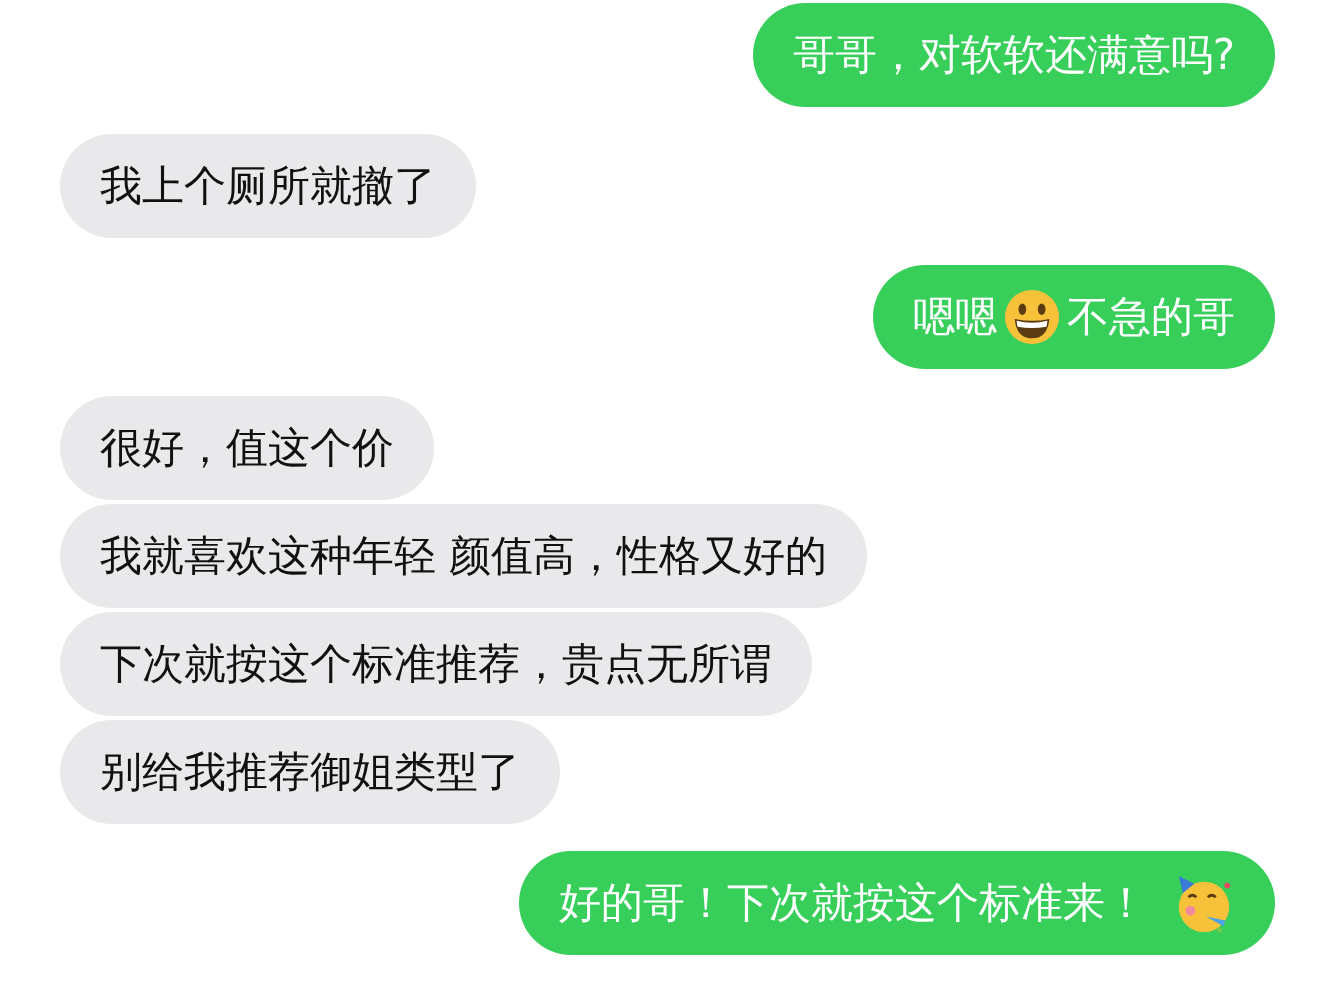 This screenshot has height=1000, width=1320. Describe the element at coordinates (268, 186) in the screenshot. I see `message-text: 我上个厕所就撤了` at that location.